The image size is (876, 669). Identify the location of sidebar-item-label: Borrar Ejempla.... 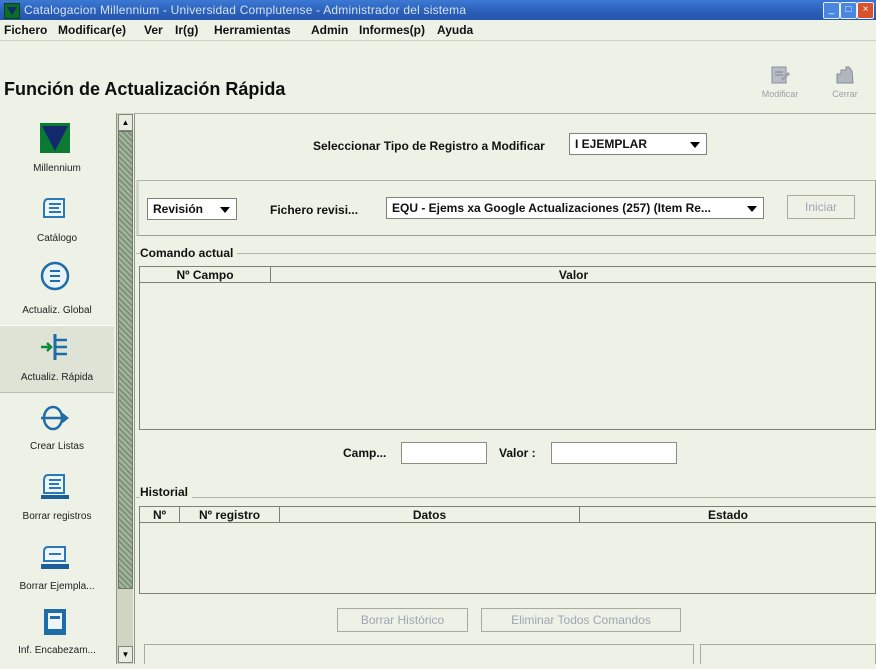
(57, 586).